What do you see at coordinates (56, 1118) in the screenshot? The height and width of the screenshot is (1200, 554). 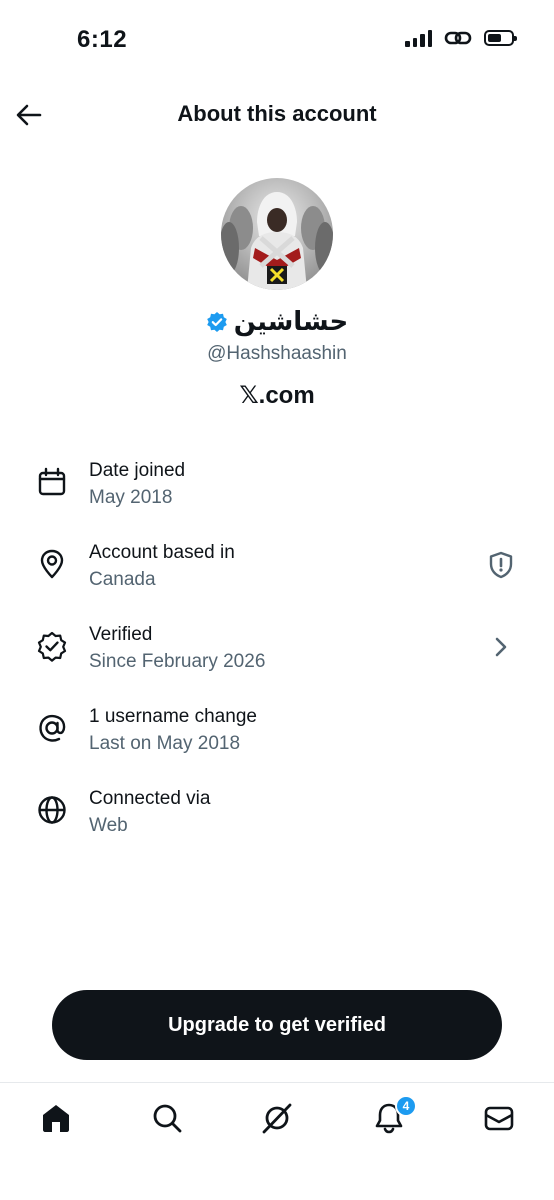 I see `home-icon` at bounding box center [56, 1118].